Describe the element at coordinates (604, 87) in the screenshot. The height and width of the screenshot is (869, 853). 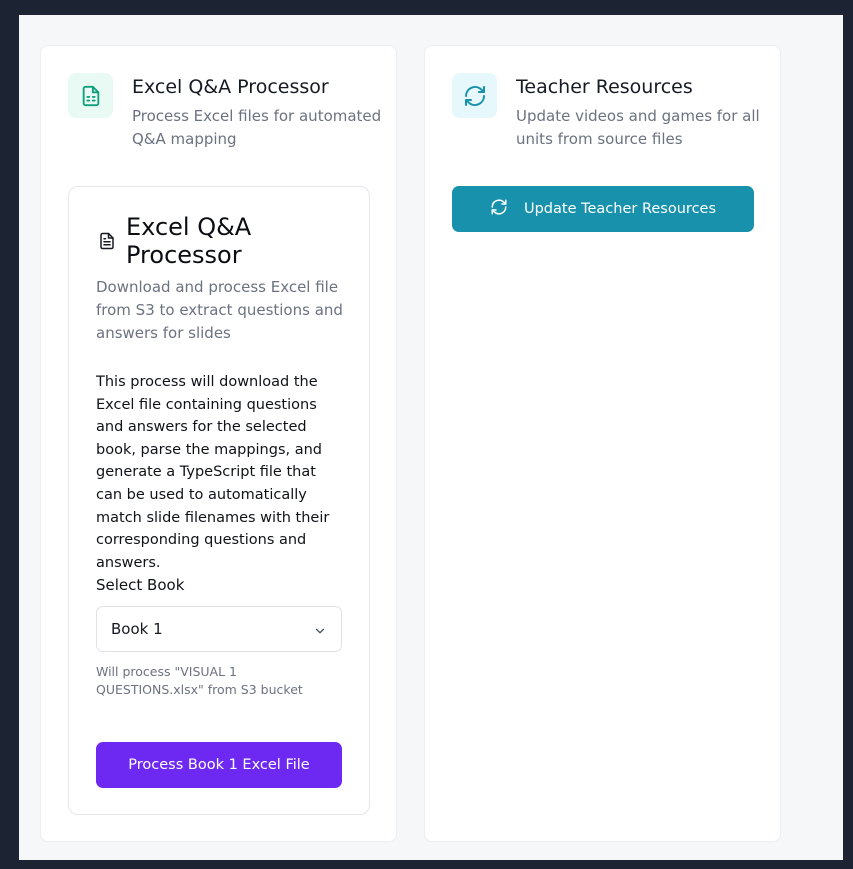
I see `card-title: Teacher Resources` at that location.